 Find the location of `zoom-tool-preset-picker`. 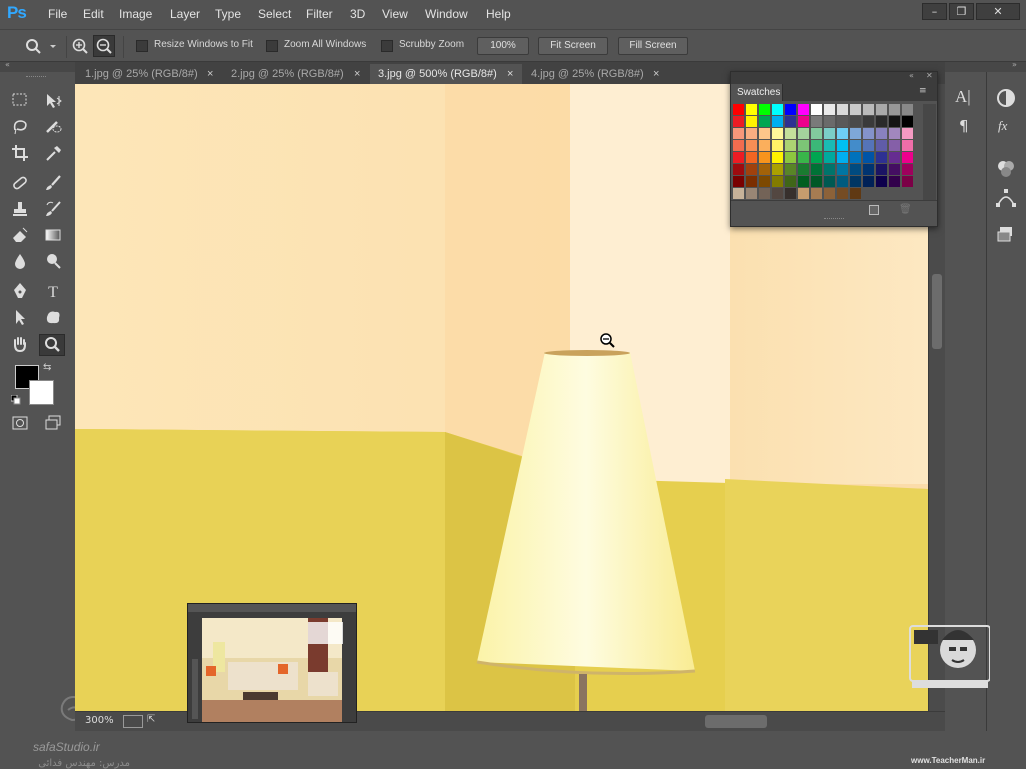

zoom-tool-preset-picker is located at coordinates (42, 46).